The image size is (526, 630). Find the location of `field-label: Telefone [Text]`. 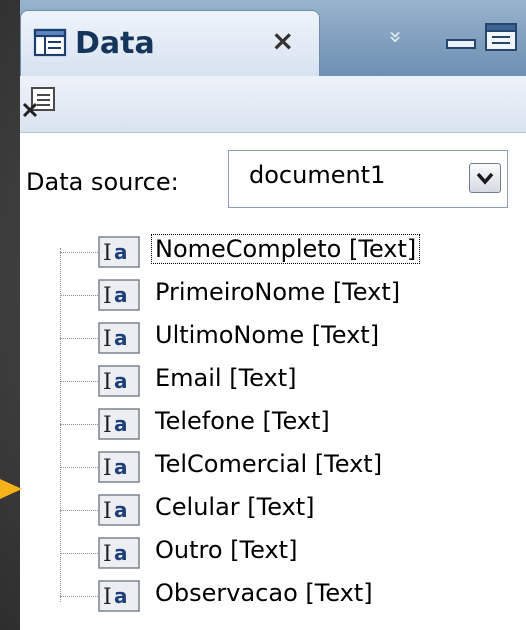

field-label: Telefone [Text] is located at coordinates (242, 421).